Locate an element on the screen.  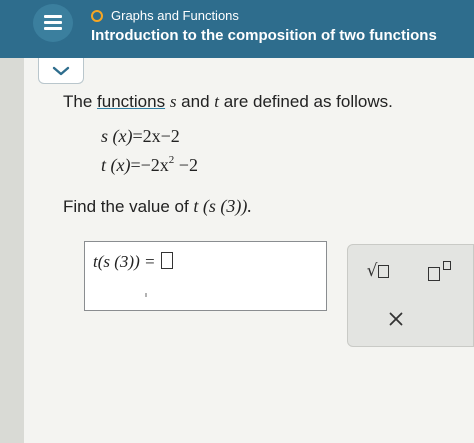
question-text: Find the value of t (s (3)). is located at coordinates (157, 206).